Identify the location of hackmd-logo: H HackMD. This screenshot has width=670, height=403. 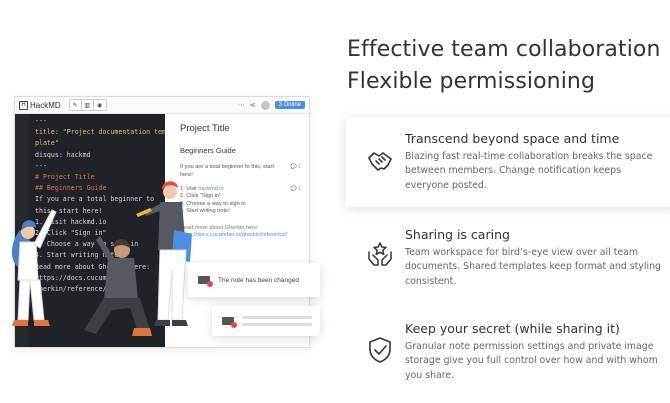
(40, 105).